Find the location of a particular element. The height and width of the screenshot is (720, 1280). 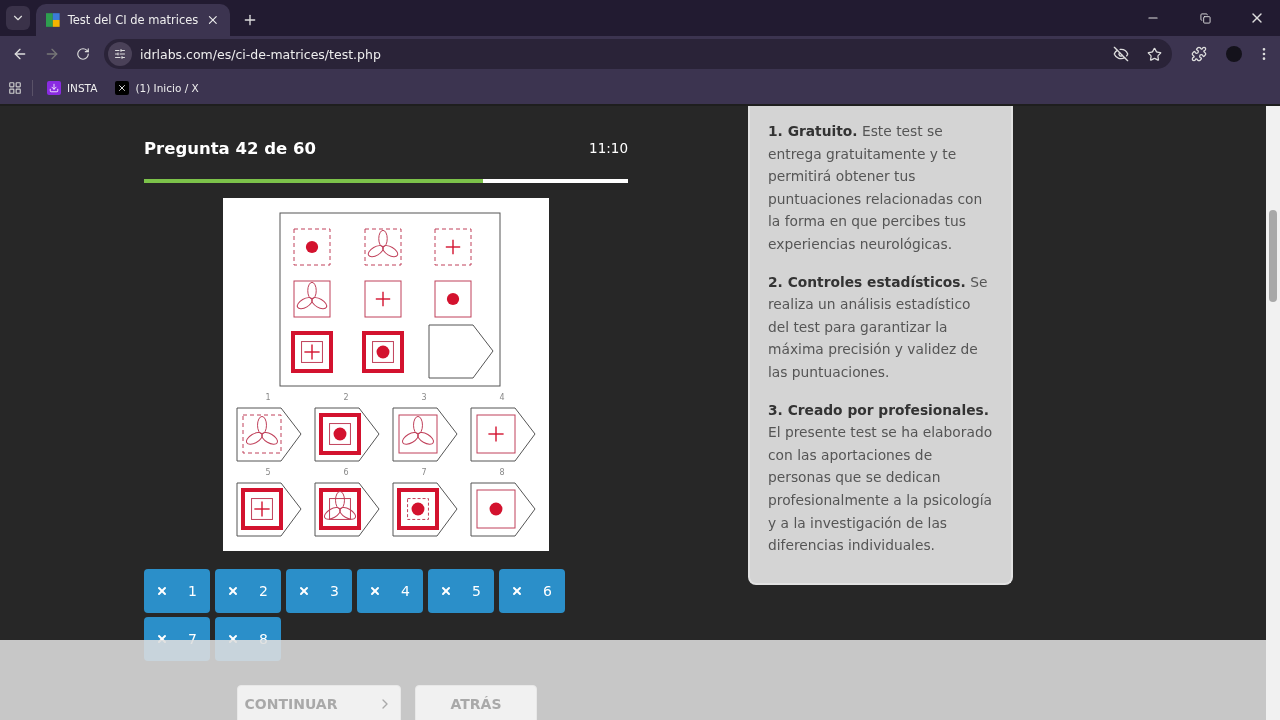

apps-grid-icon is located at coordinates (15, 88).